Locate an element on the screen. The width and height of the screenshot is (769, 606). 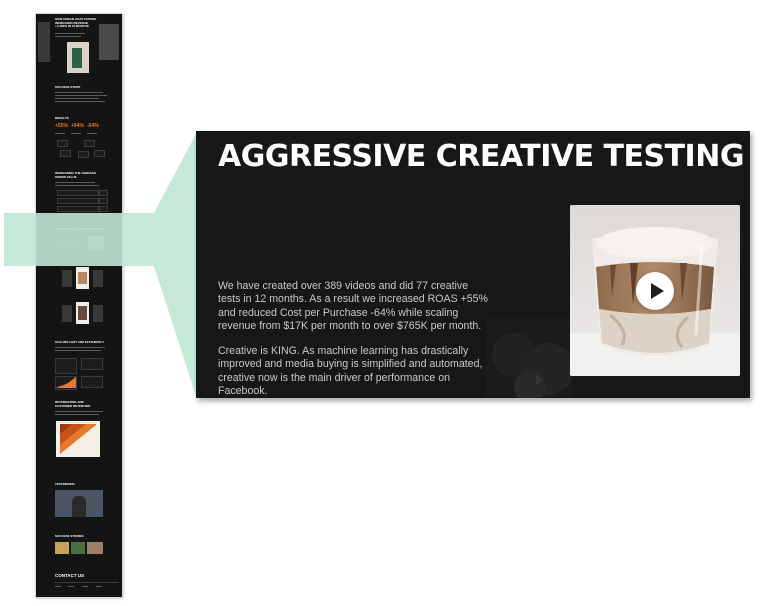
background-decor-image is located at coordinates (529, 357).